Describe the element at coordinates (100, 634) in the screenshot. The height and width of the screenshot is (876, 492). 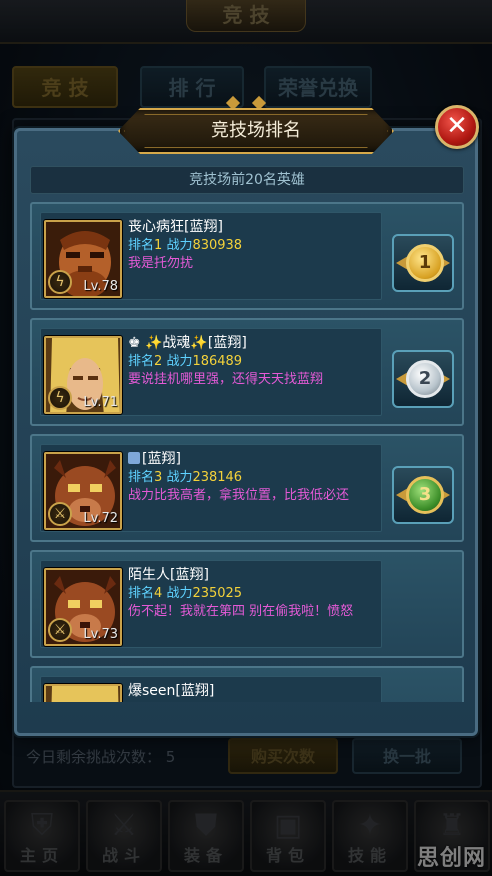
I see `player-level: Lv.73` at that location.